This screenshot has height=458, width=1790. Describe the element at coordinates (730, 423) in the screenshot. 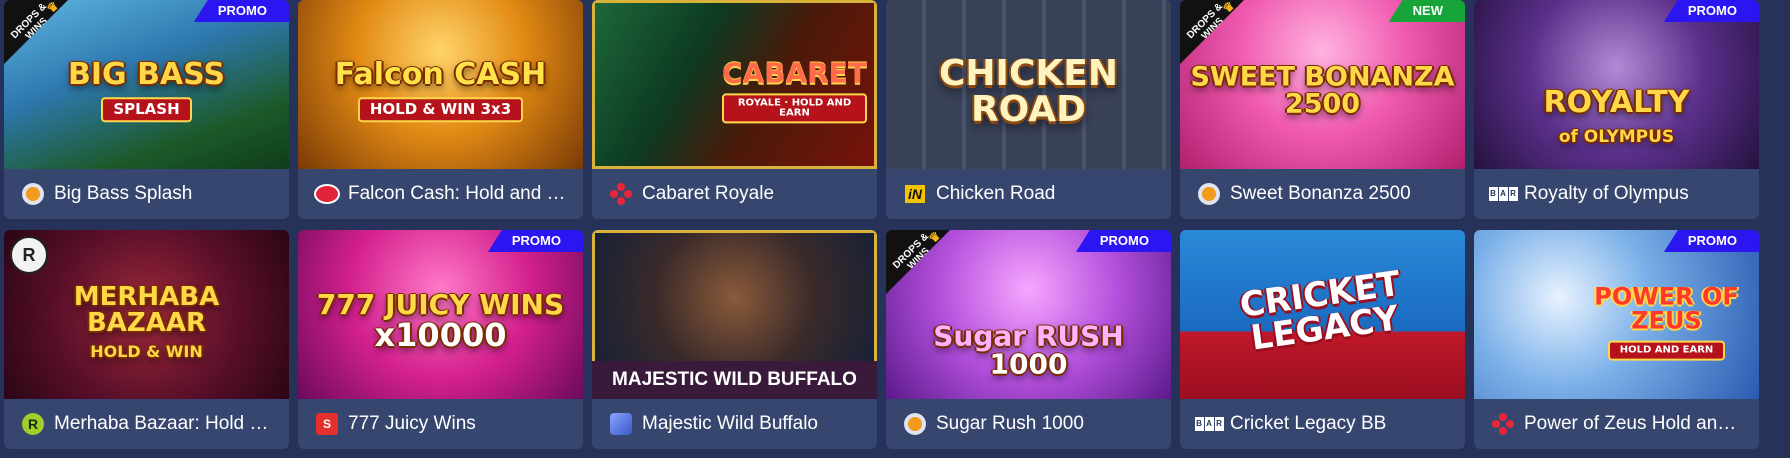

I see `game-name: Majestic Wild Buffalo` at that location.